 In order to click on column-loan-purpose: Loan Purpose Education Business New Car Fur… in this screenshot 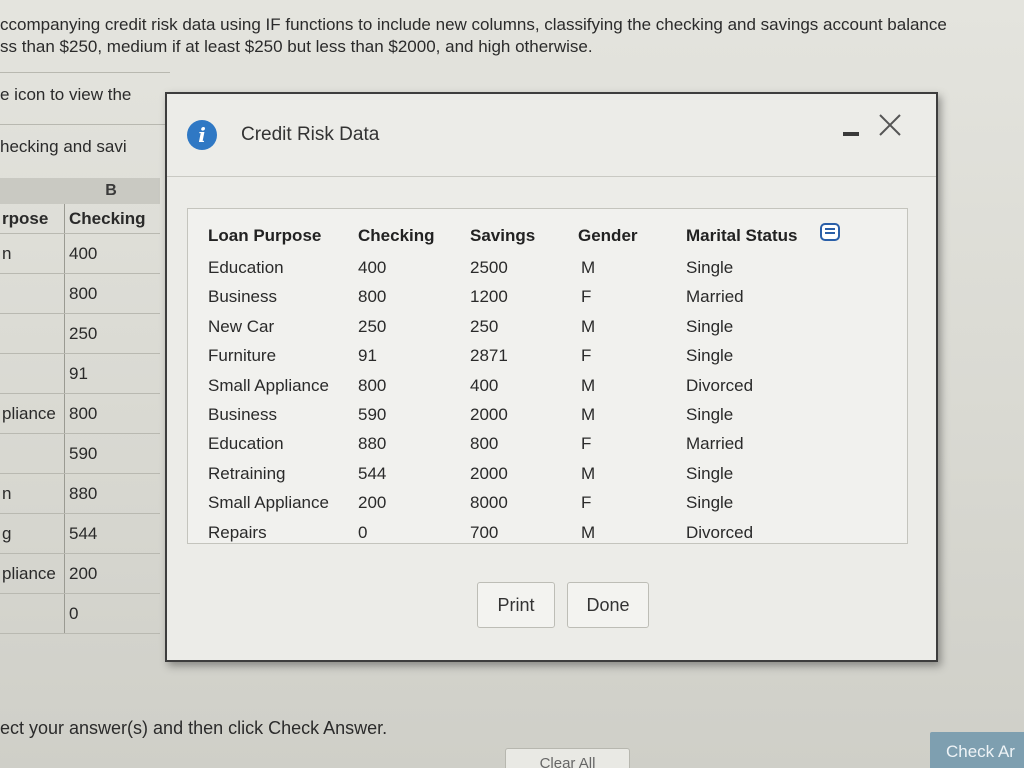, I will do `click(283, 385)`.